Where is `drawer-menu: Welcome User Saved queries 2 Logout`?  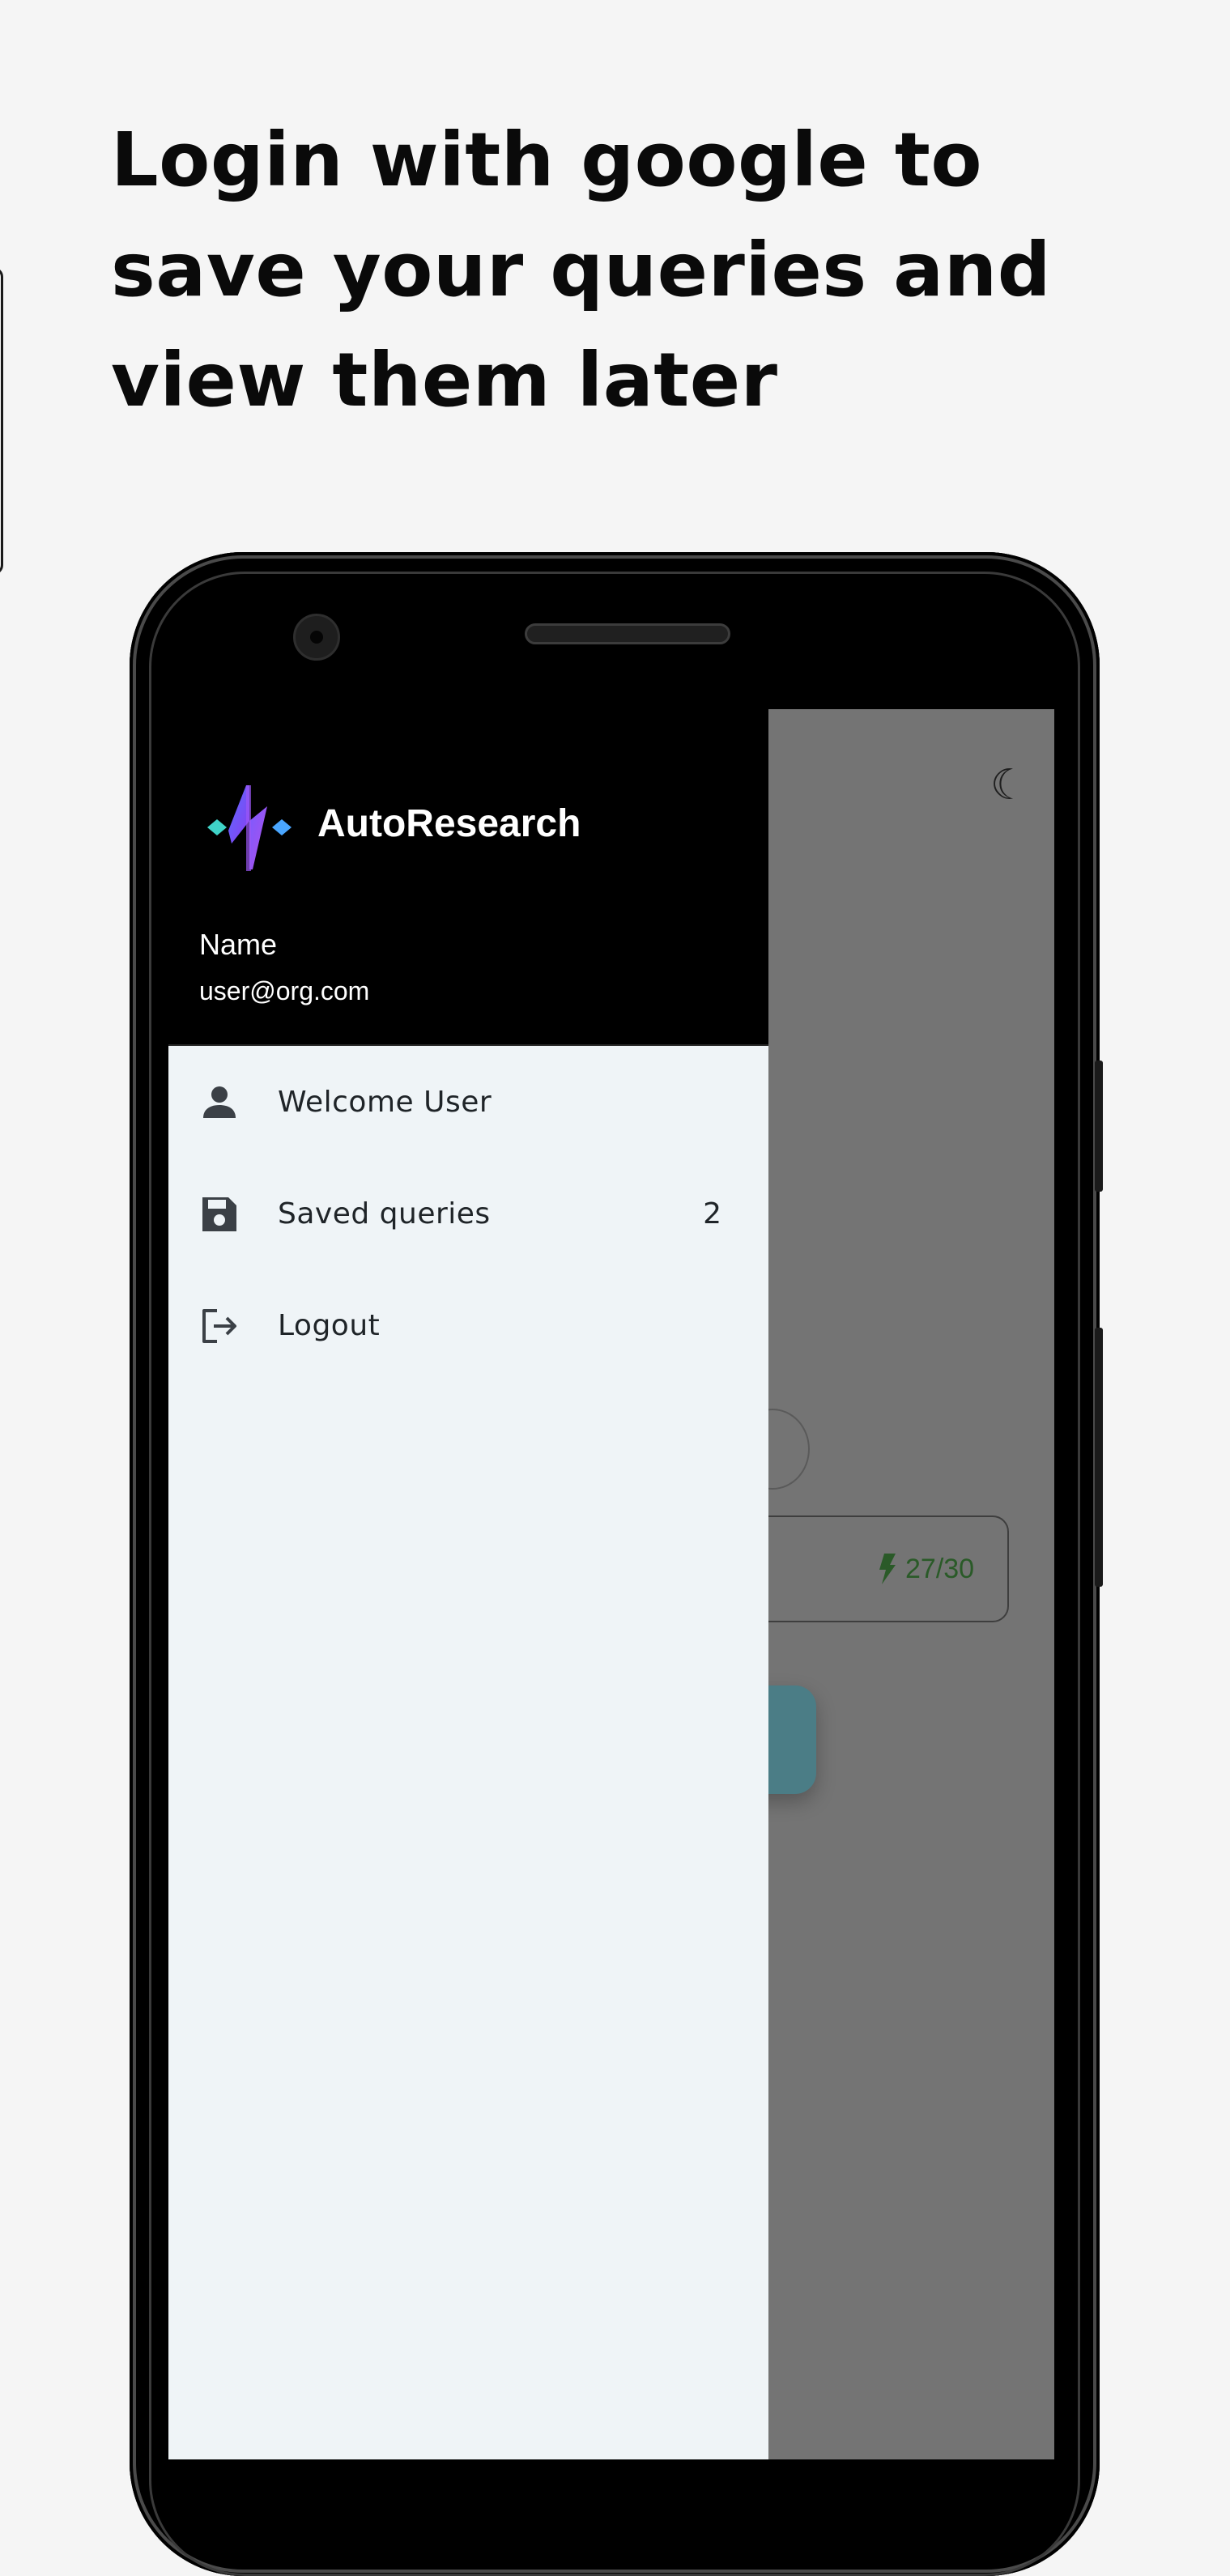 drawer-menu: Welcome User Saved queries 2 Logout is located at coordinates (468, 1214).